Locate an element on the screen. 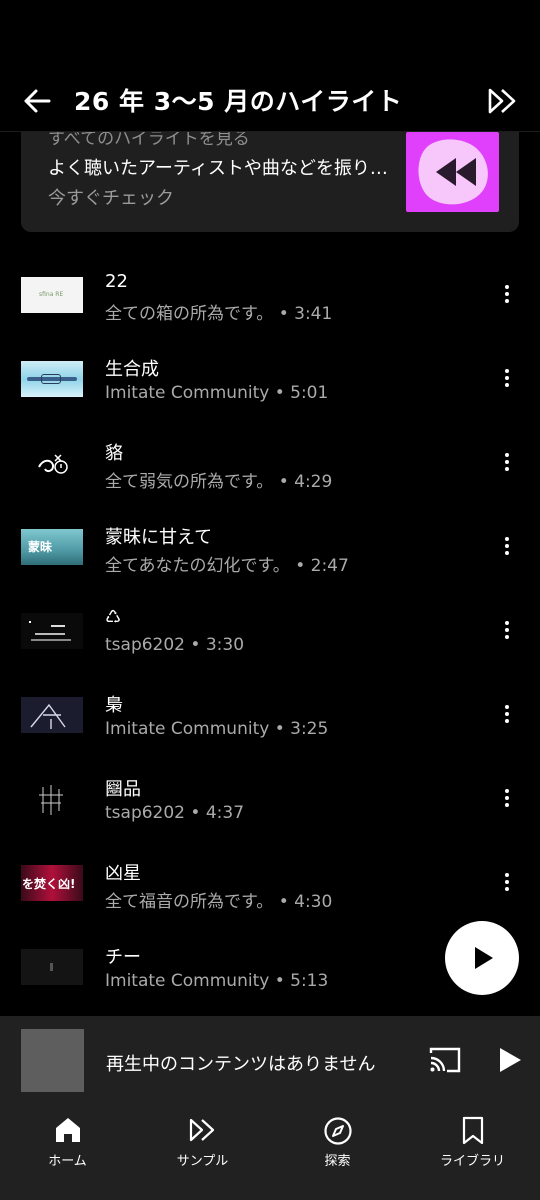 The height and width of the screenshot is (1200, 540). track-thumbnail: を焚く凶! is located at coordinates (52, 883).